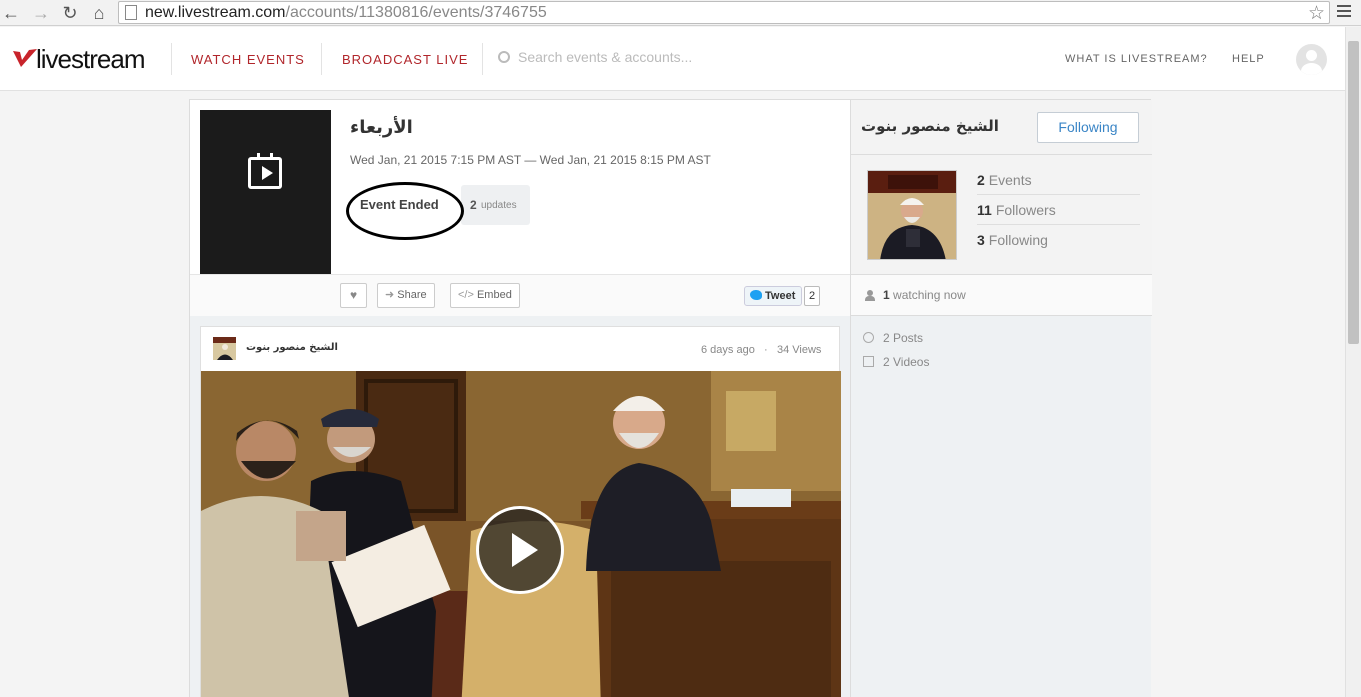  Describe the element at coordinates (799, 350) in the screenshot. I see `post-views: 34 Views` at that location.